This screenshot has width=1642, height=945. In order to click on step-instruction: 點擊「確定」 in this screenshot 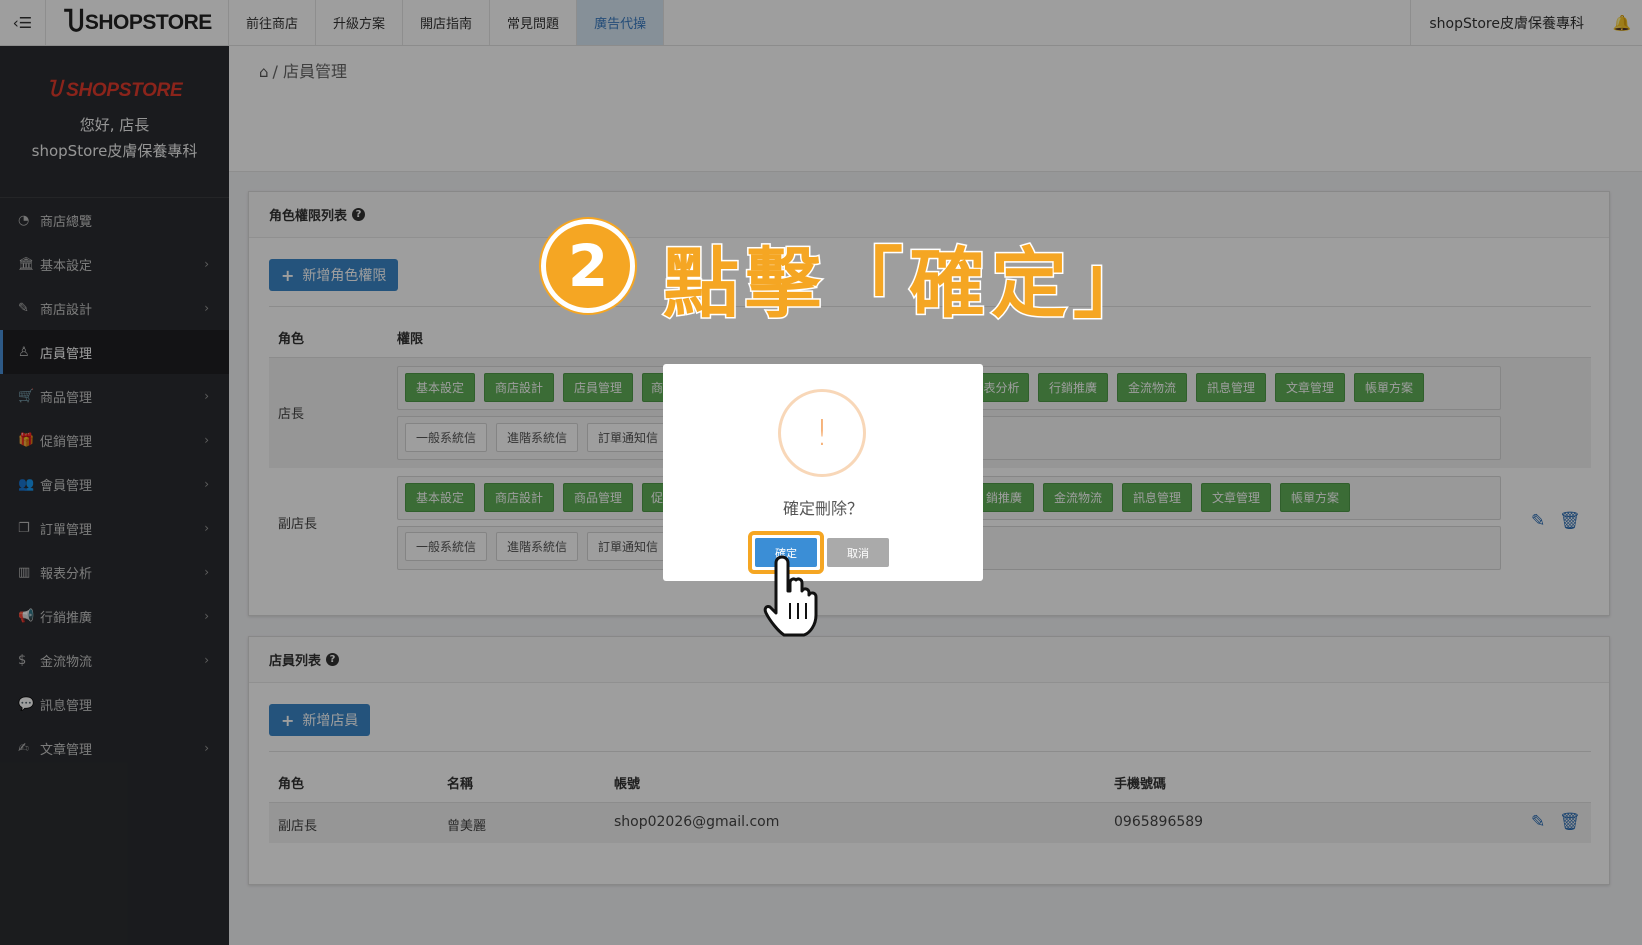, I will do `click(908, 284)`.